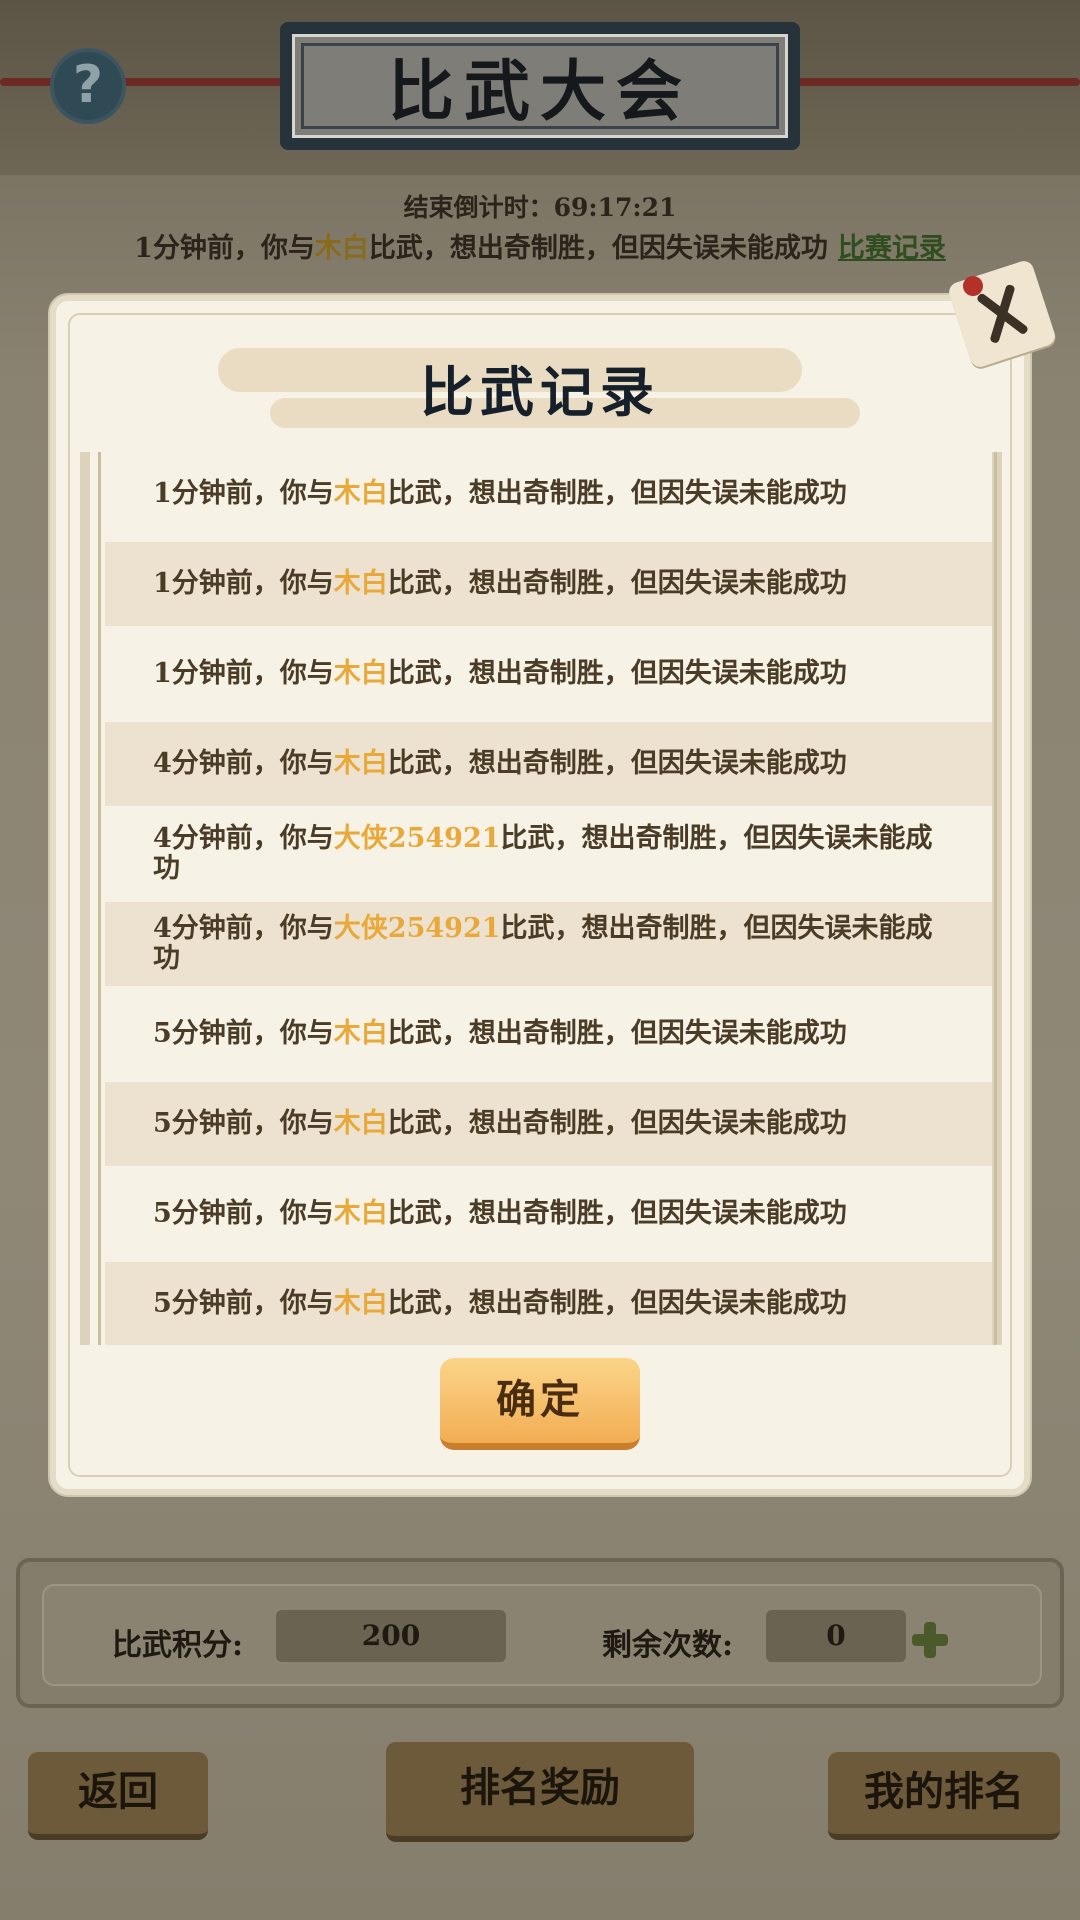 The image size is (1080, 1920). Describe the element at coordinates (836, 1636) in the screenshot. I see `remaining-value: 0` at that location.